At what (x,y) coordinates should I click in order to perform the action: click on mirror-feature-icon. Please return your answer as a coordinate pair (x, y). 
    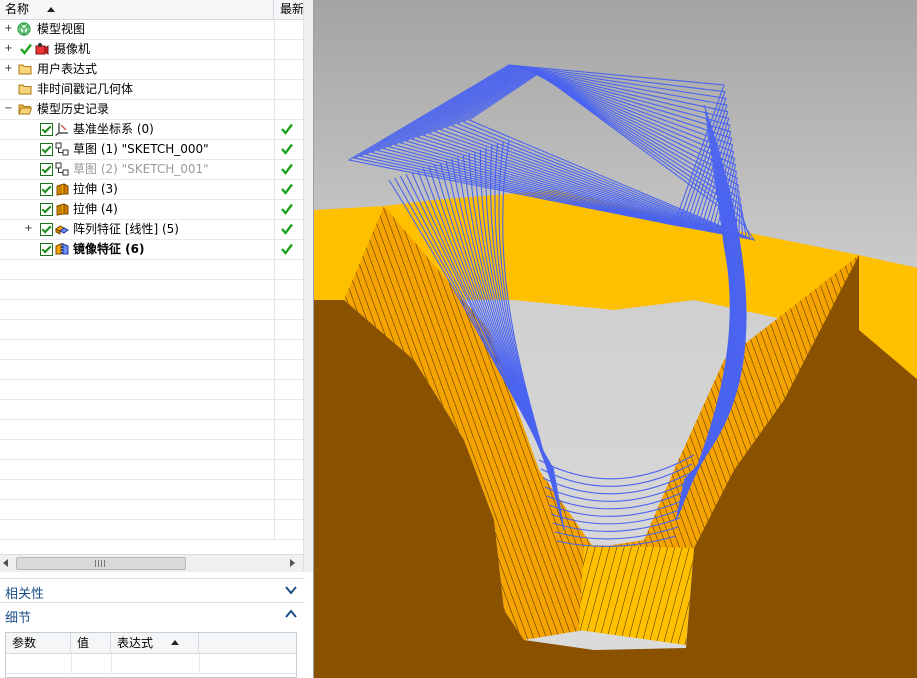
    Looking at the image, I should click on (62, 249).